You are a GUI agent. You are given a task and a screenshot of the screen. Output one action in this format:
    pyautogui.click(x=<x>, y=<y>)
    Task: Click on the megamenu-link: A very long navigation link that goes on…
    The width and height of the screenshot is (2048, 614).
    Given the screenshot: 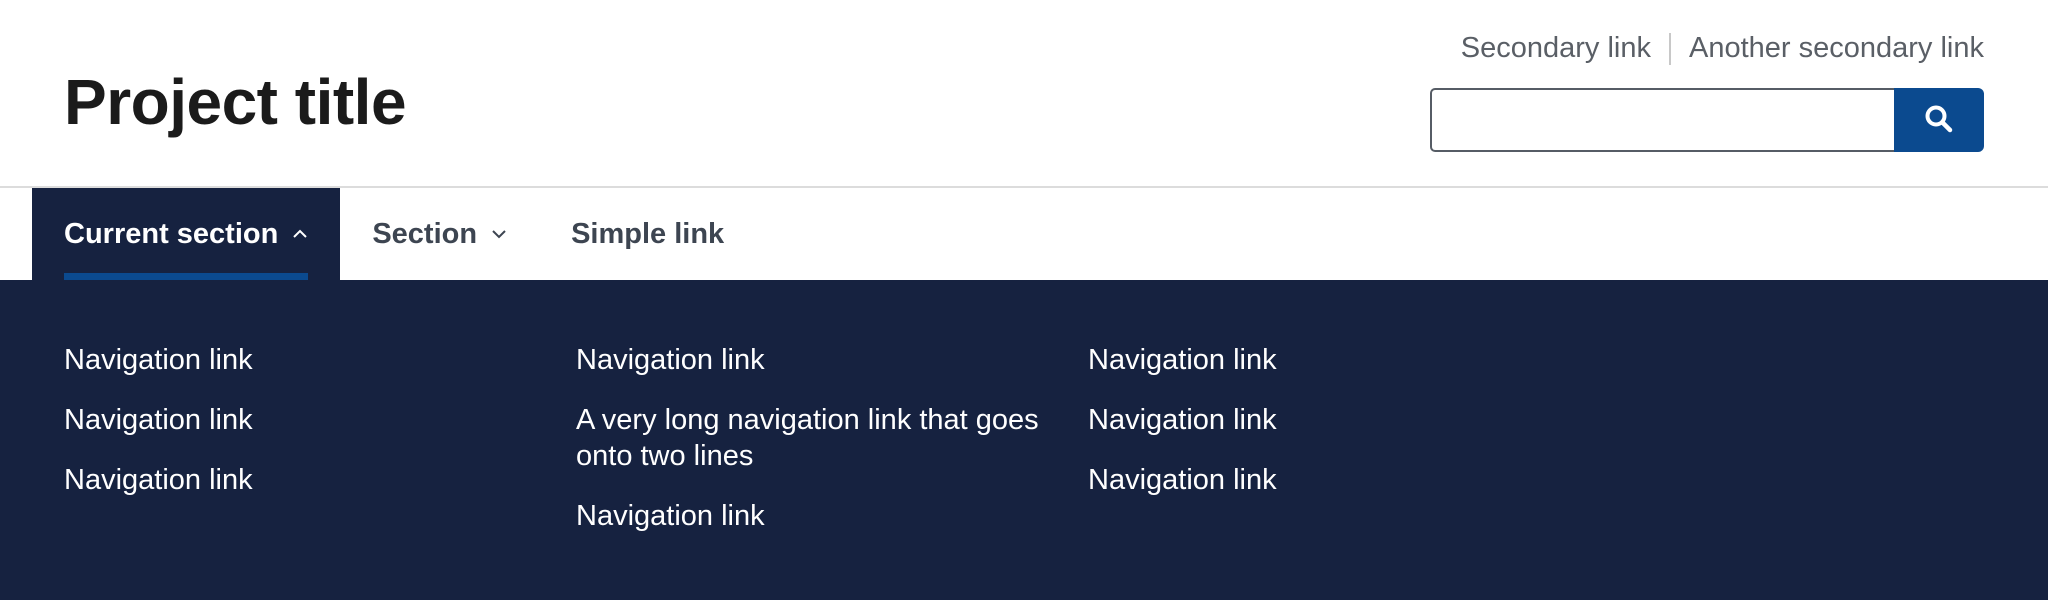 What is the action you would take?
    pyautogui.click(x=811, y=438)
    